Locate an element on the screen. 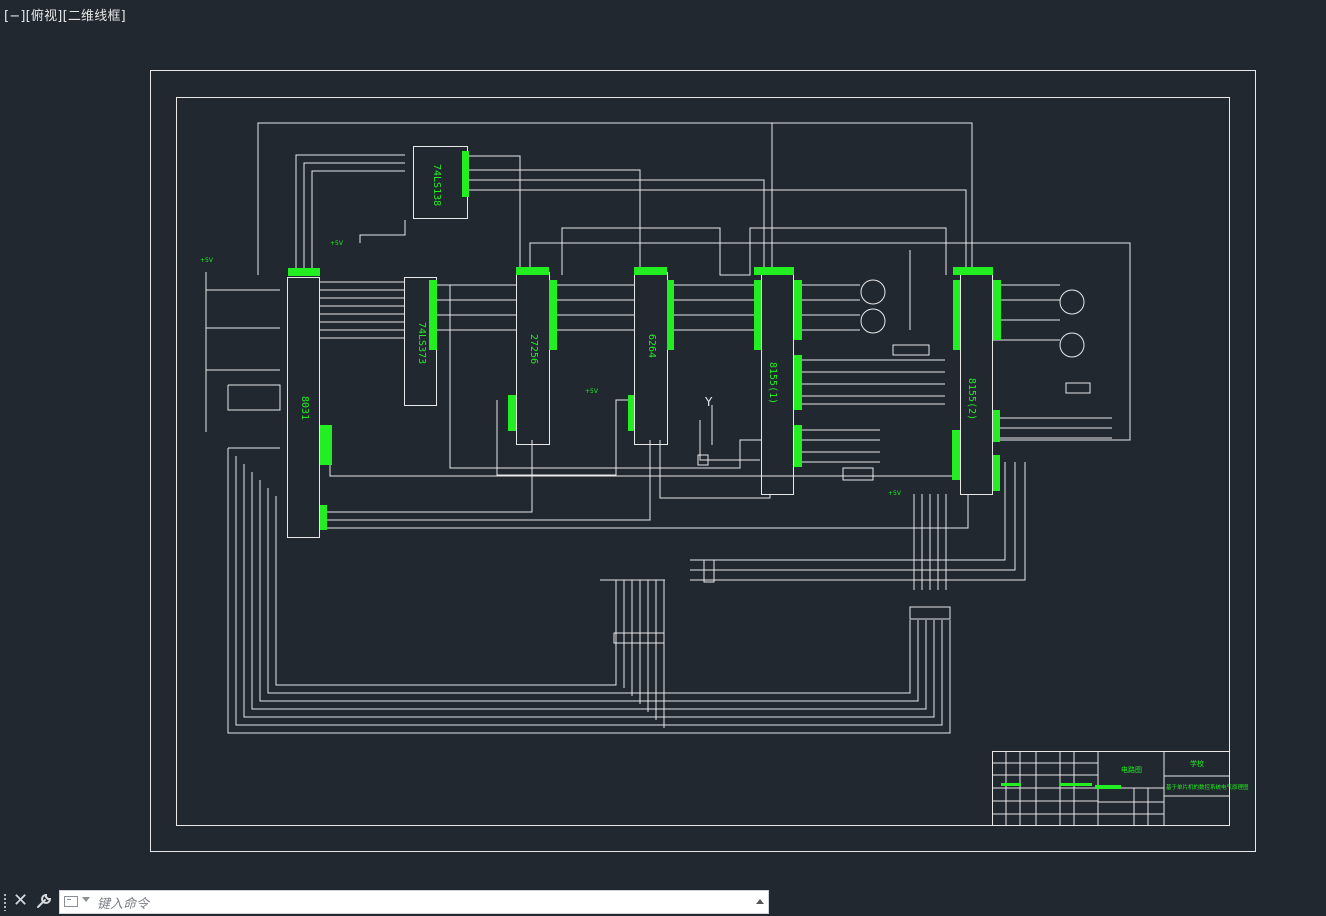  chevron-down-icon is located at coordinates (86, 899).